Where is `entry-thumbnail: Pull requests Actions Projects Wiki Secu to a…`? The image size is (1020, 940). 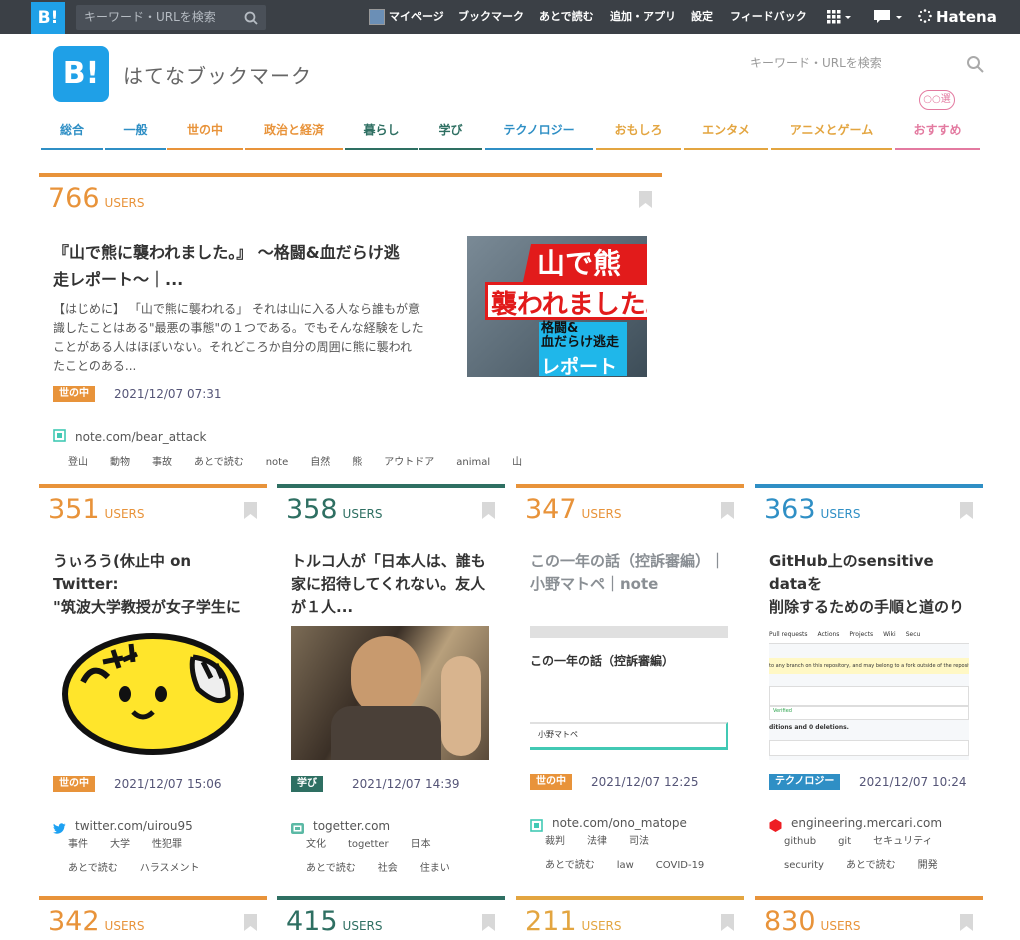
entry-thumbnail: Pull requests Actions Projects Wiki Secu to a… is located at coordinates (869, 693).